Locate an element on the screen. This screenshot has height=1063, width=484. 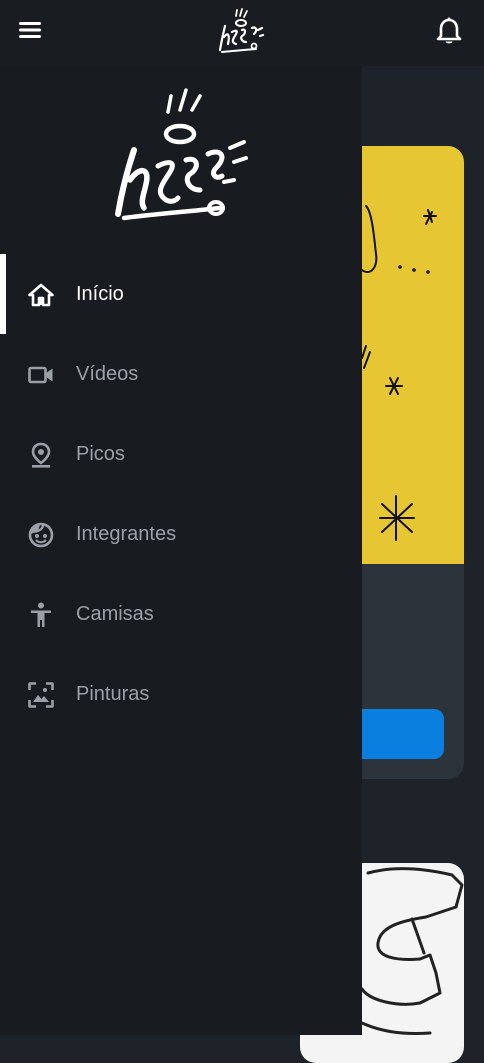
location-pin-icon is located at coordinates (41, 455).